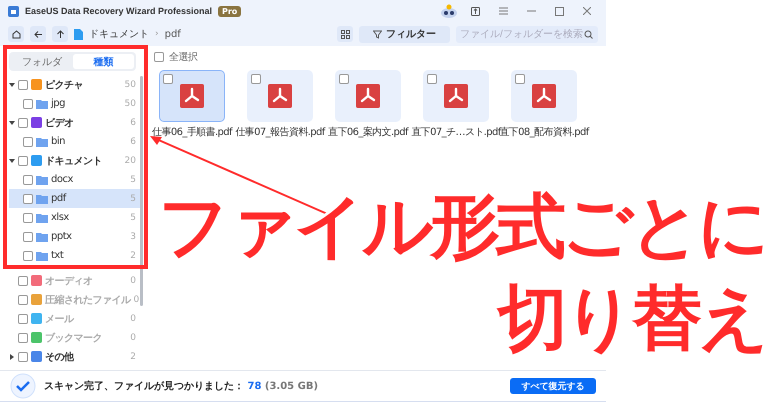 The image size is (780, 410). Describe the element at coordinates (531, 11) in the screenshot. I see `minimize-icon` at that location.